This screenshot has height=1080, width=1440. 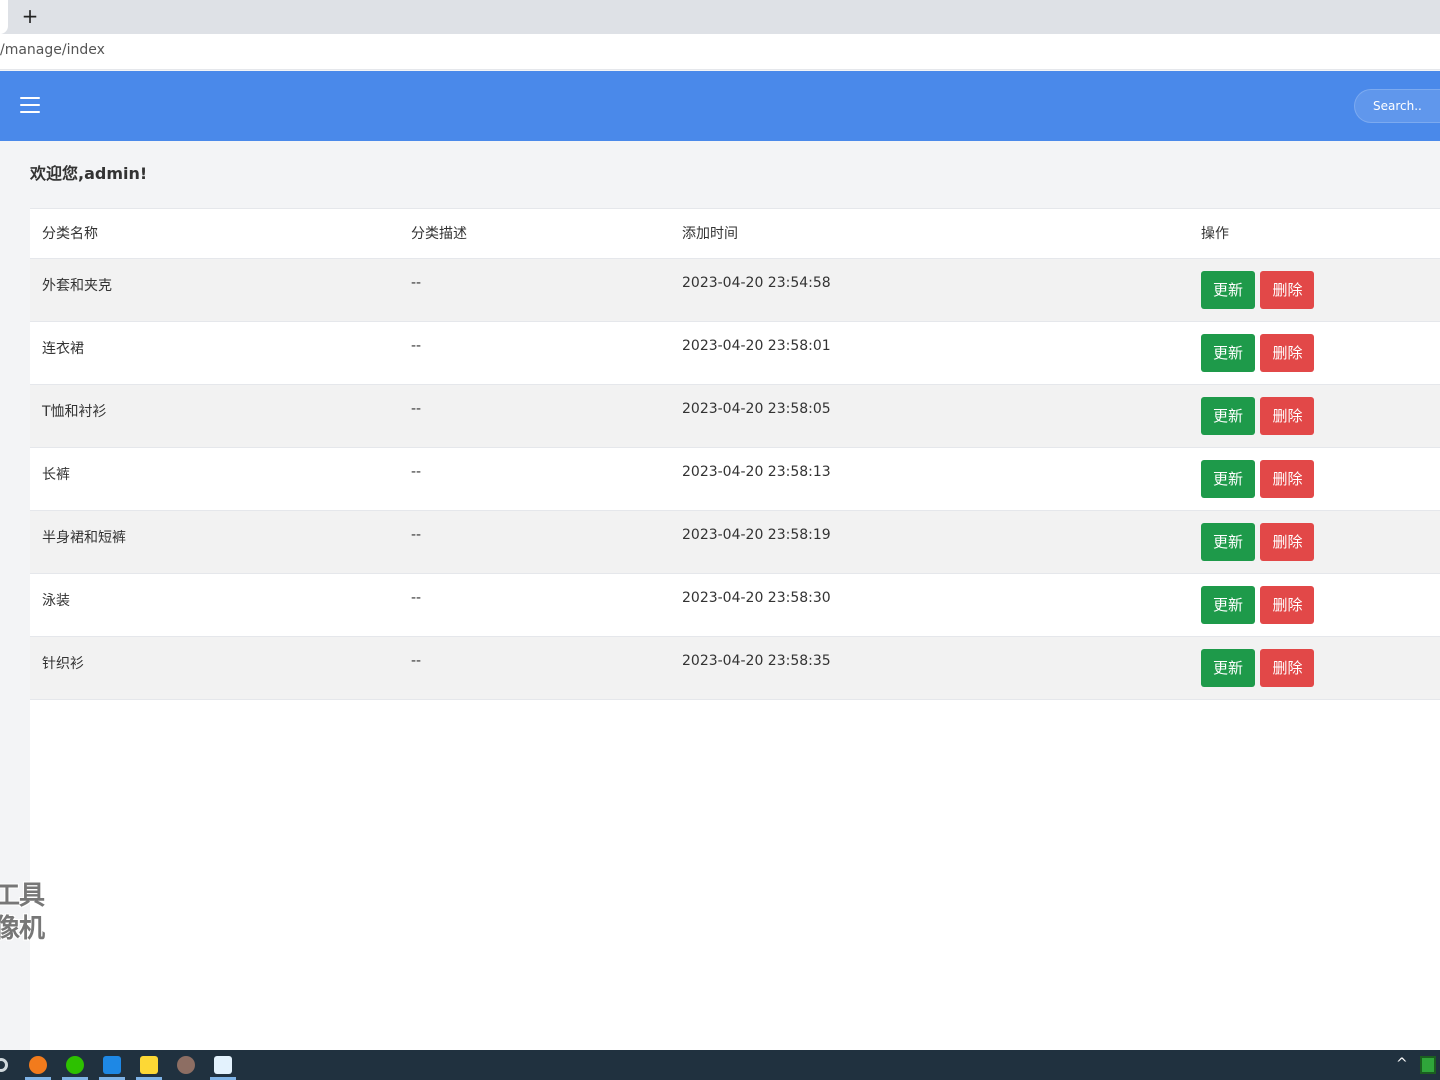 What do you see at coordinates (1397, 106) in the screenshot?
I see `search-input` at bounding box center [1397, 106].